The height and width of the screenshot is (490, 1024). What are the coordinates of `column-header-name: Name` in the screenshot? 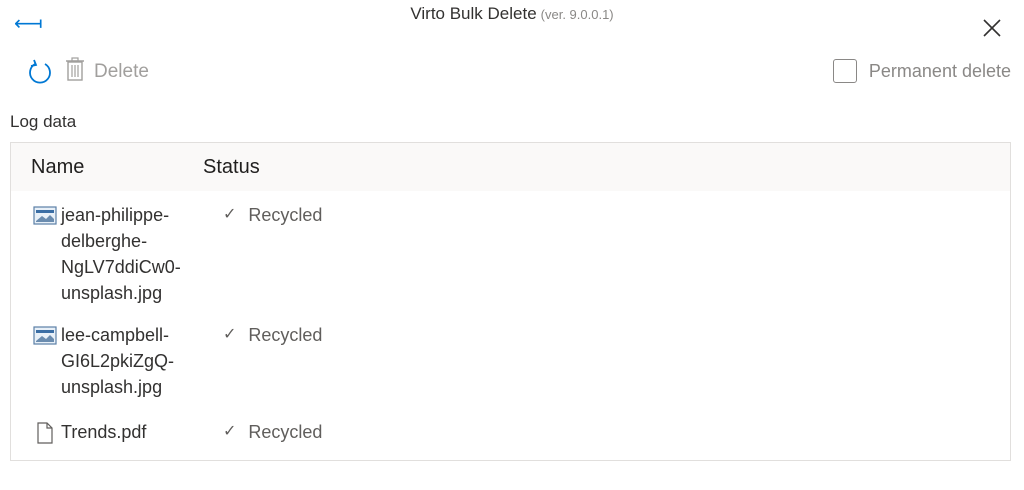 It's located at (107, 167).